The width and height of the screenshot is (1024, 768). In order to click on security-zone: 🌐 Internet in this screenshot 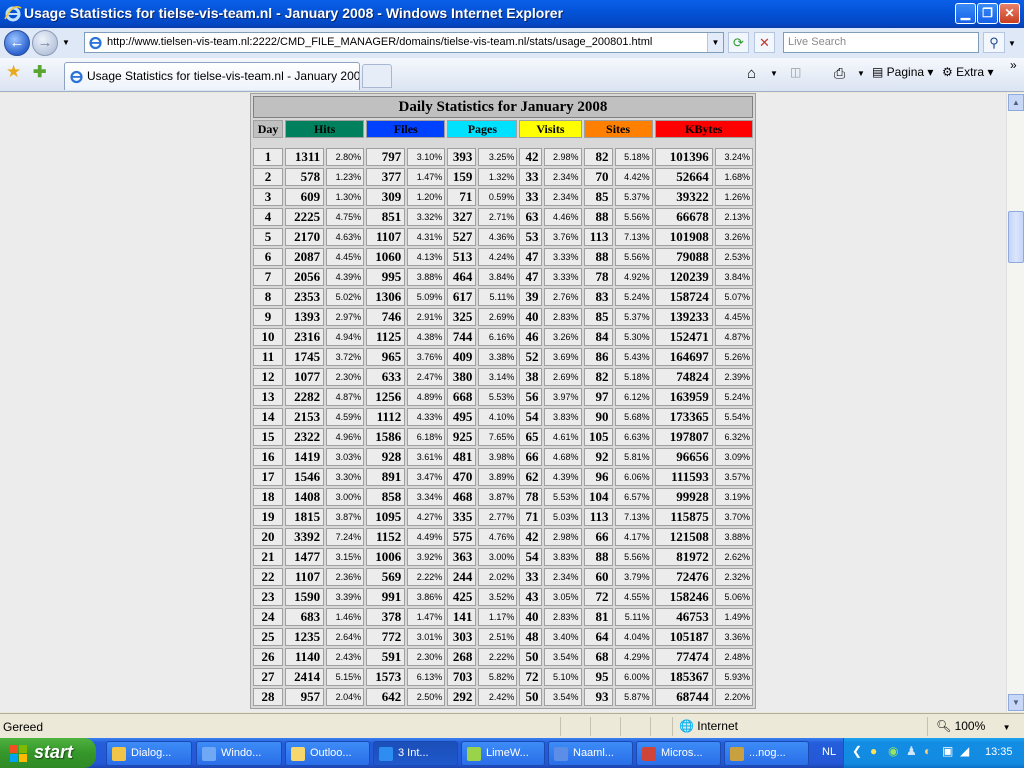, I will do `click(799, 726)`.